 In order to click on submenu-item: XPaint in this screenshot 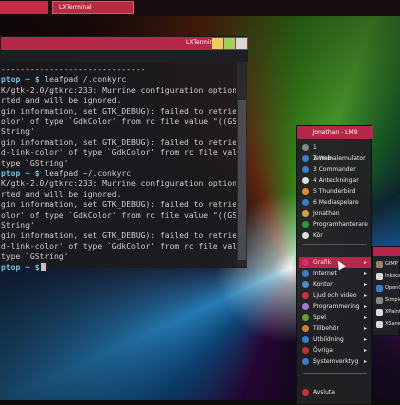, I will do `click(387, 312)`.